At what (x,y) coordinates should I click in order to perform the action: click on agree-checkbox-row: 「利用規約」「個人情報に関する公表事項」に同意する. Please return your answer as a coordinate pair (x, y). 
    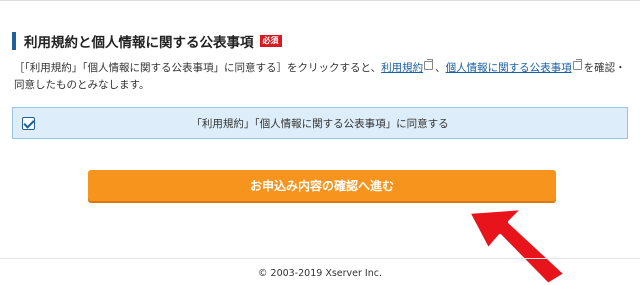
    Looking at the image, I should click on (320, 123).